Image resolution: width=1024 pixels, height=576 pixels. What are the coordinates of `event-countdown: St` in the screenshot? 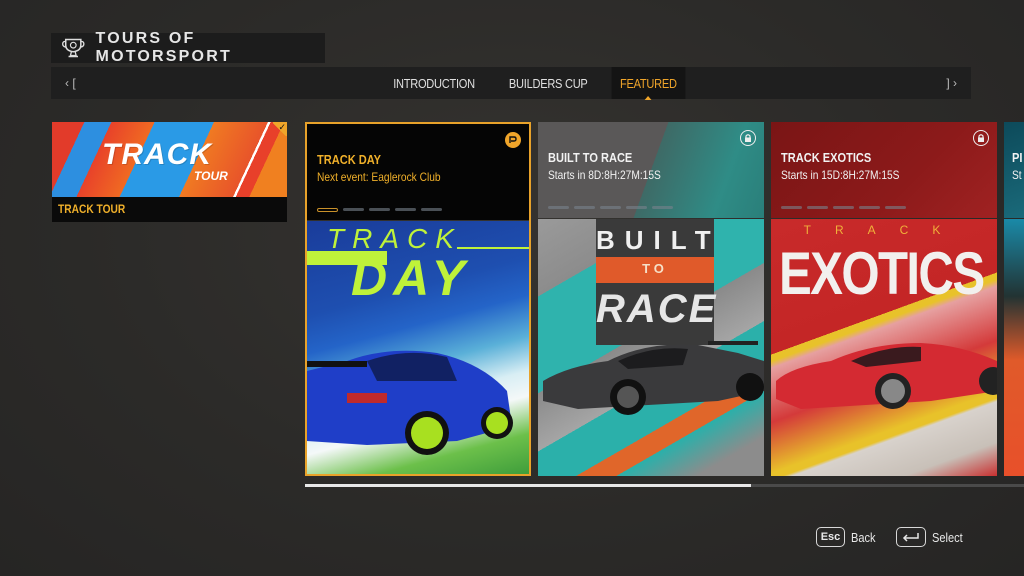 It's located at (1017, 175).